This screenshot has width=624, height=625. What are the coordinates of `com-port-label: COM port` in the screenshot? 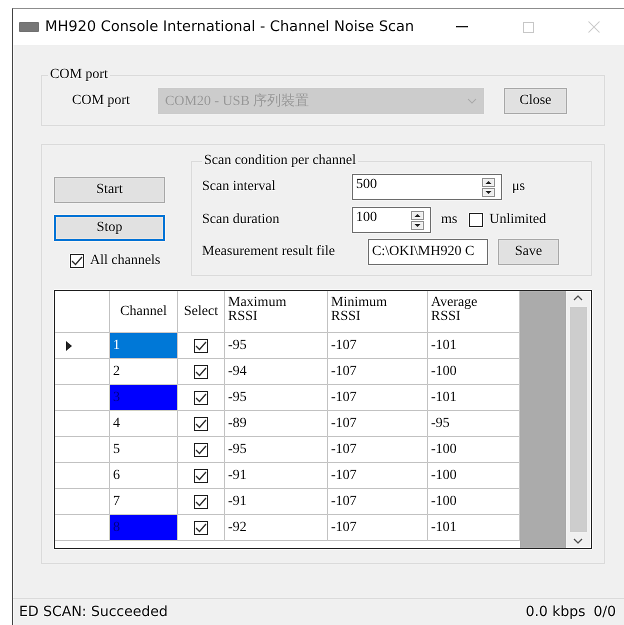 It's located at (101, 101).